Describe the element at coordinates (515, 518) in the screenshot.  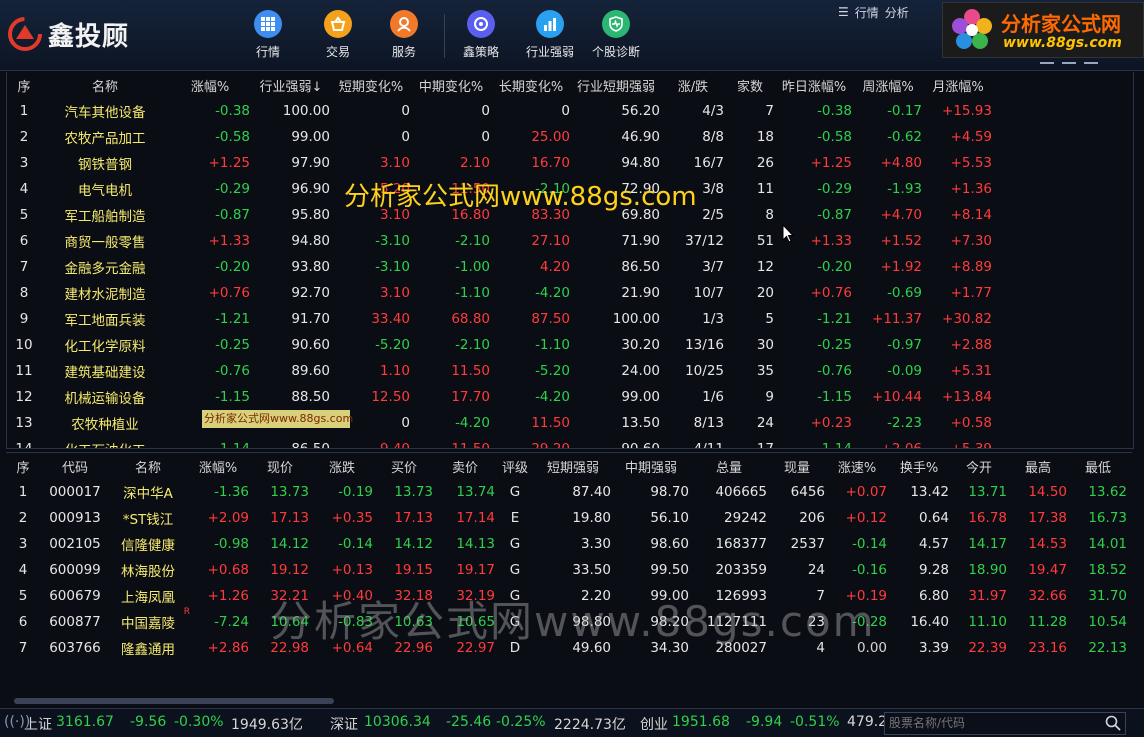
I see `table-cell: E` at that location.